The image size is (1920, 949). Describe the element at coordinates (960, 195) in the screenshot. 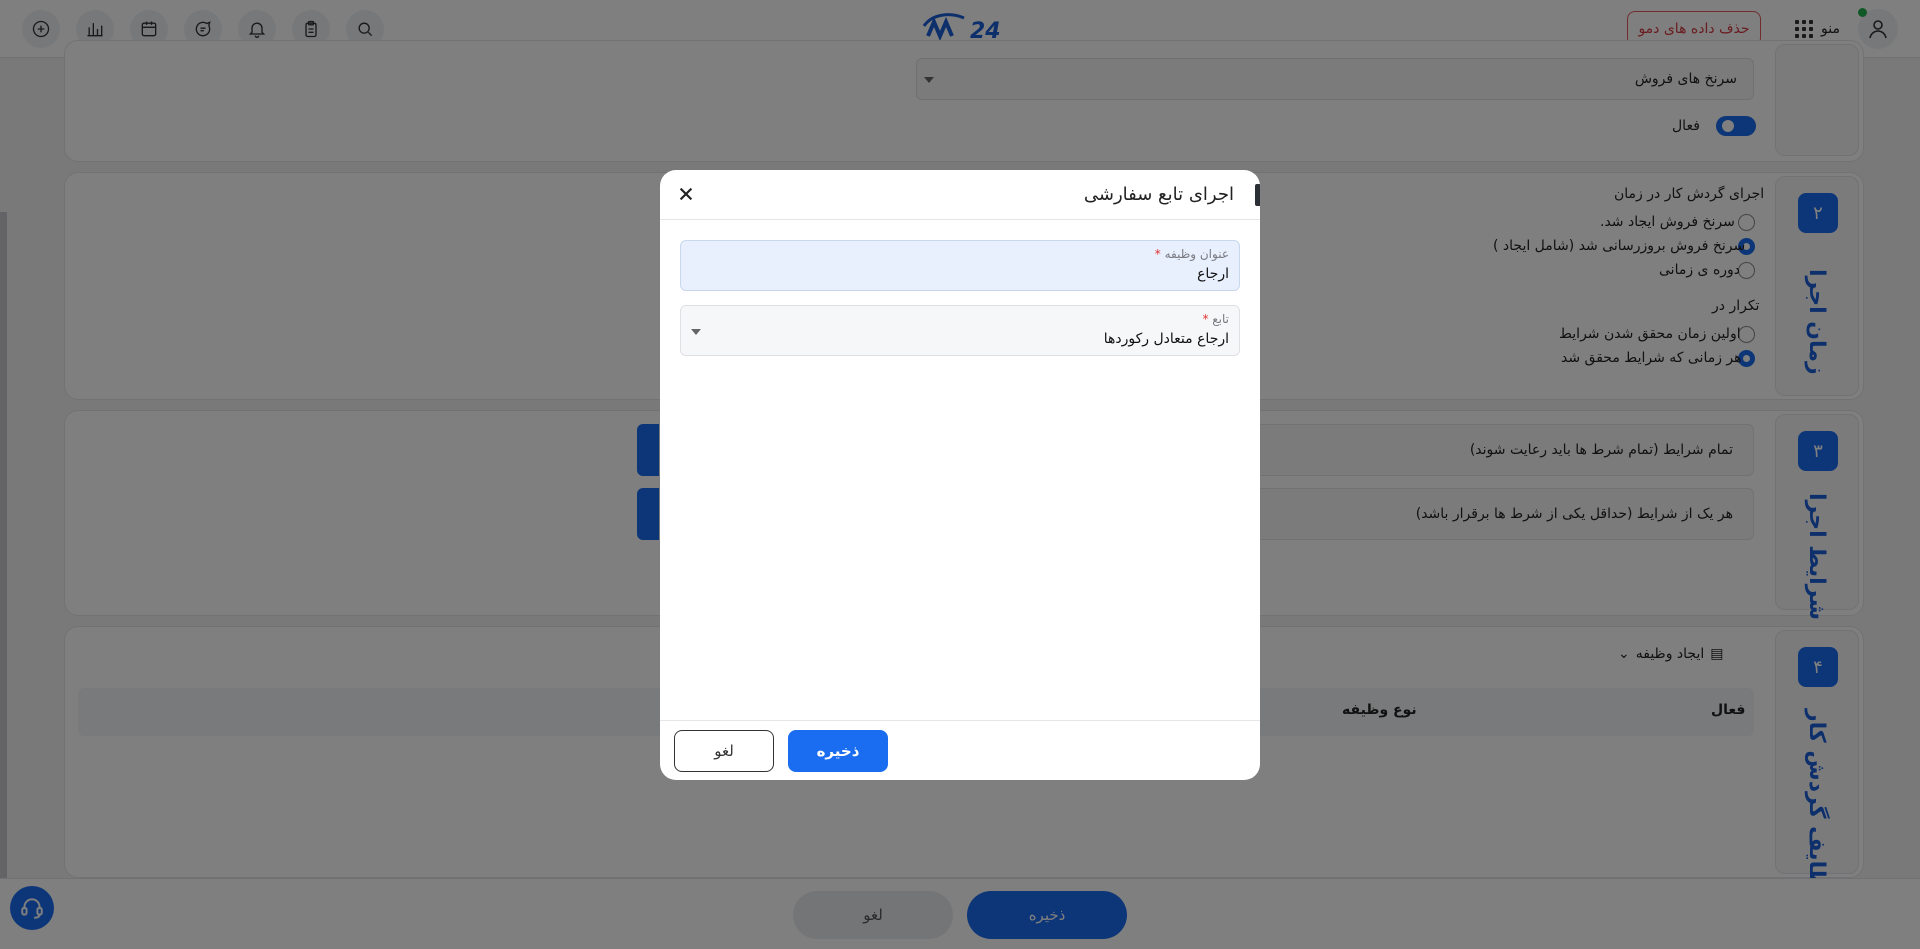

I see `dialog-header: اجرای تابع سفارشی` at that location.